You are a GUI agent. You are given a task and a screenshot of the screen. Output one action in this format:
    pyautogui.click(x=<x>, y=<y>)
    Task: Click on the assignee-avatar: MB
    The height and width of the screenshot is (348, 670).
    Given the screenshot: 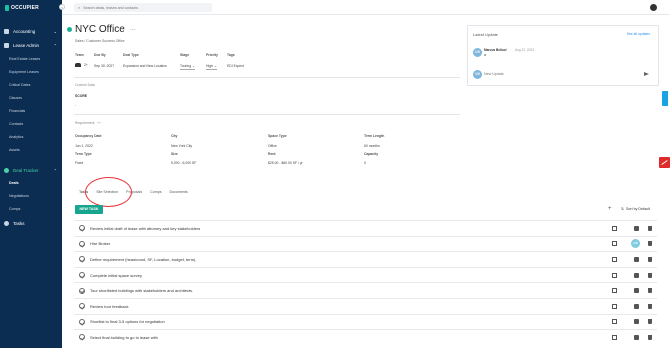 What is the action you would take?
    pyautogui.click(x=635, y=244)
    